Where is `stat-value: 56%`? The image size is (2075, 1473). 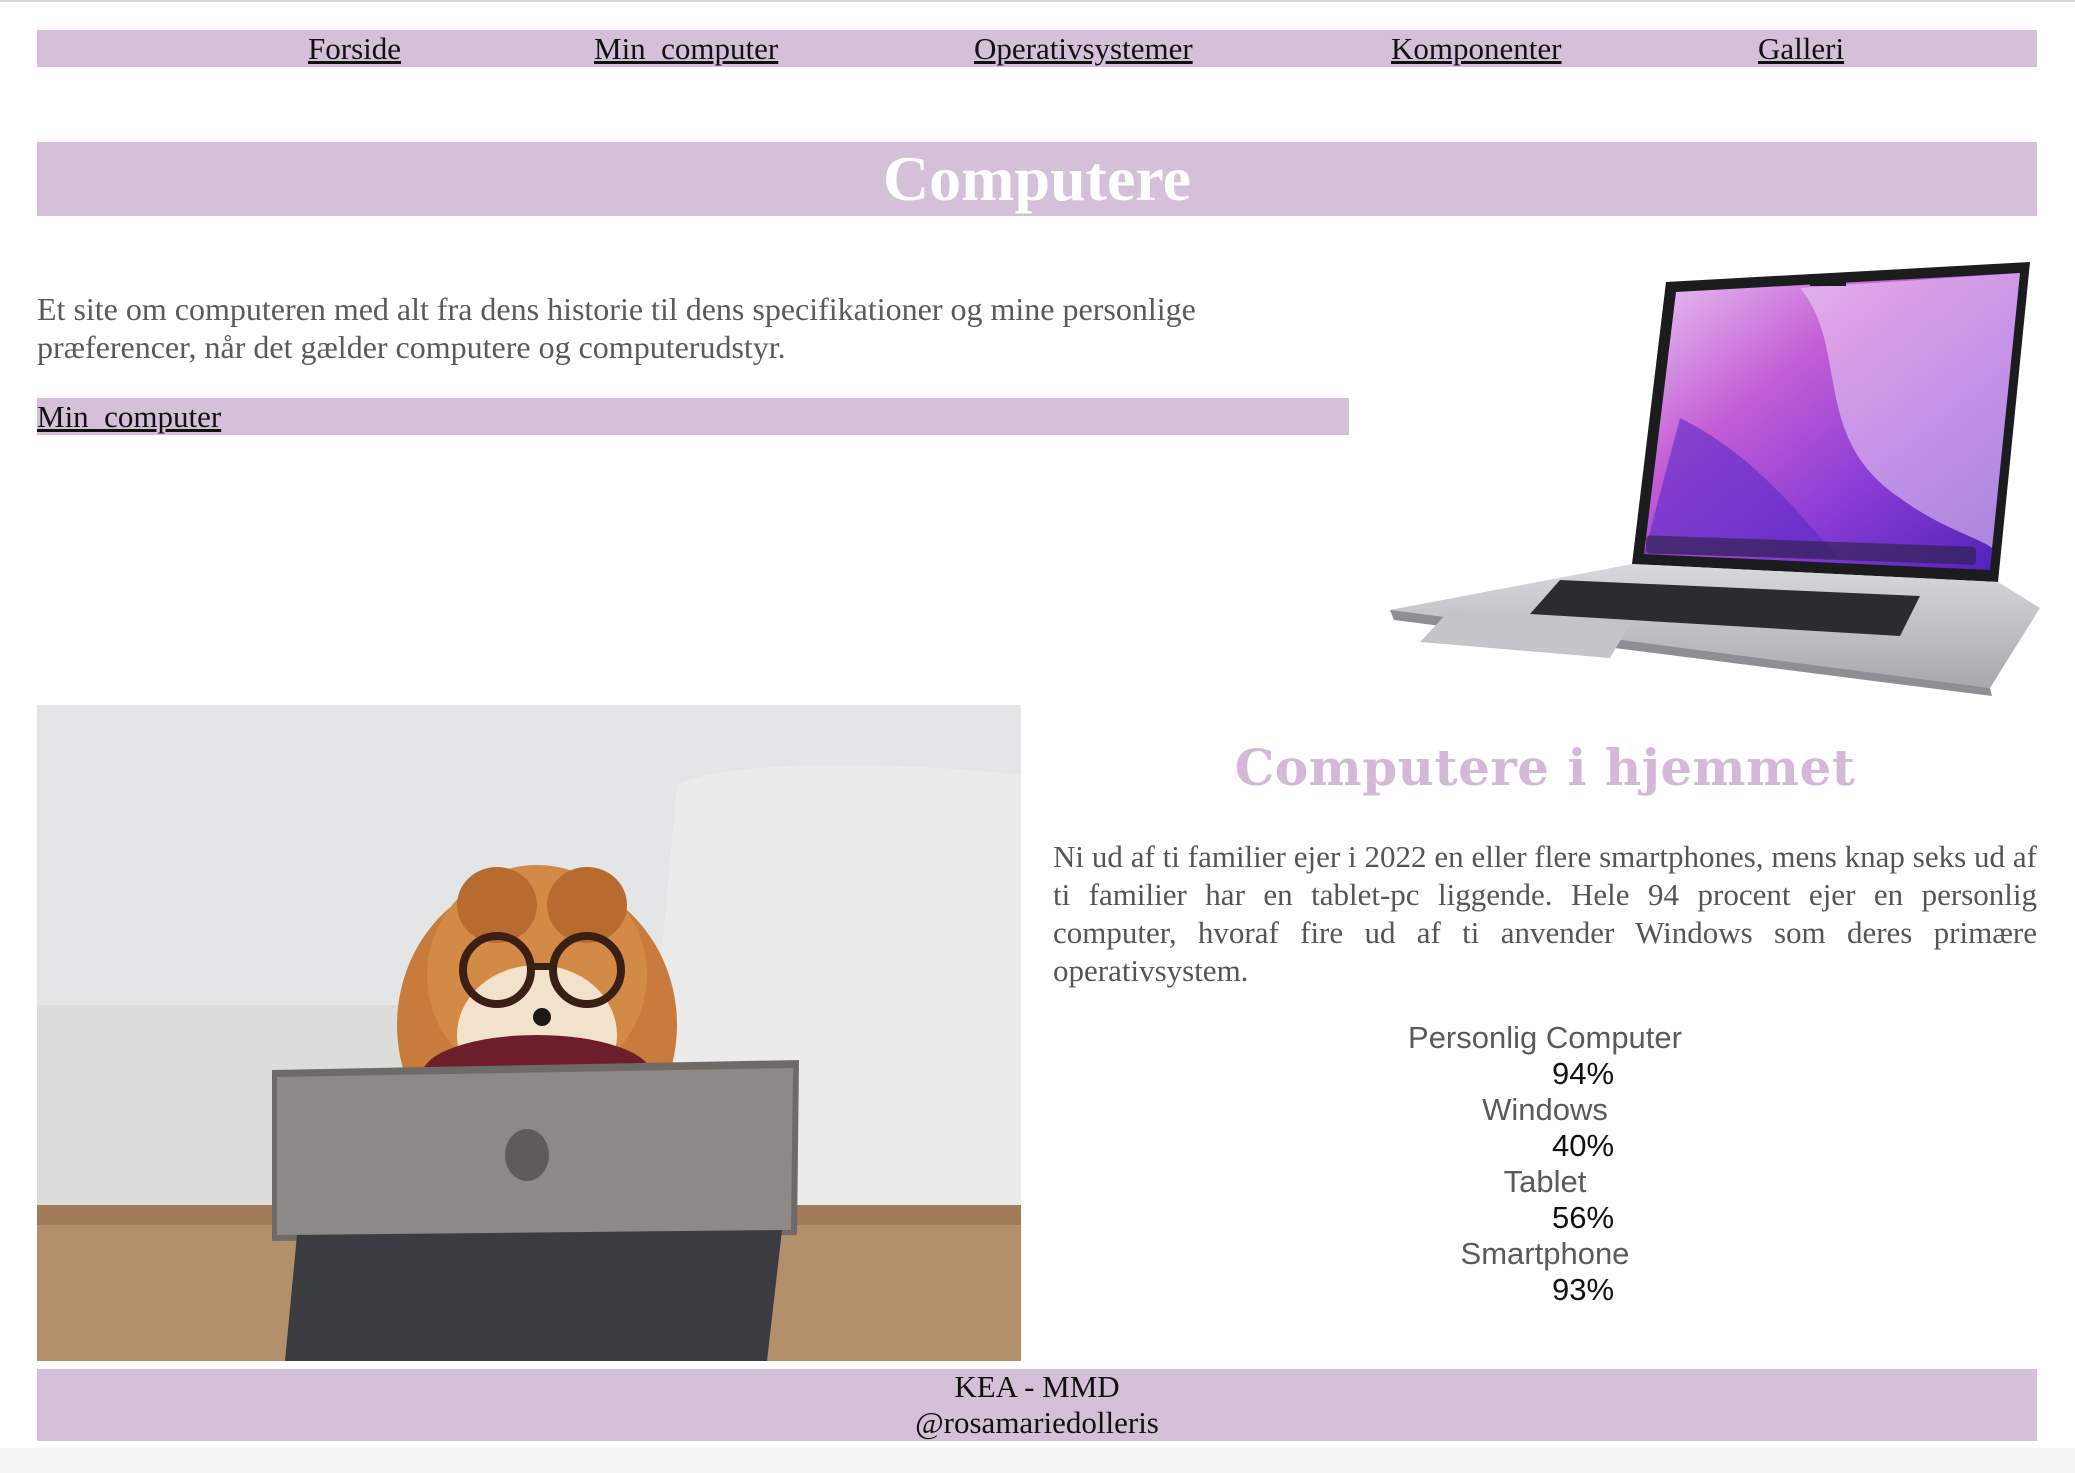 stat-value: 56% is located at coordinates (1583, 1217).